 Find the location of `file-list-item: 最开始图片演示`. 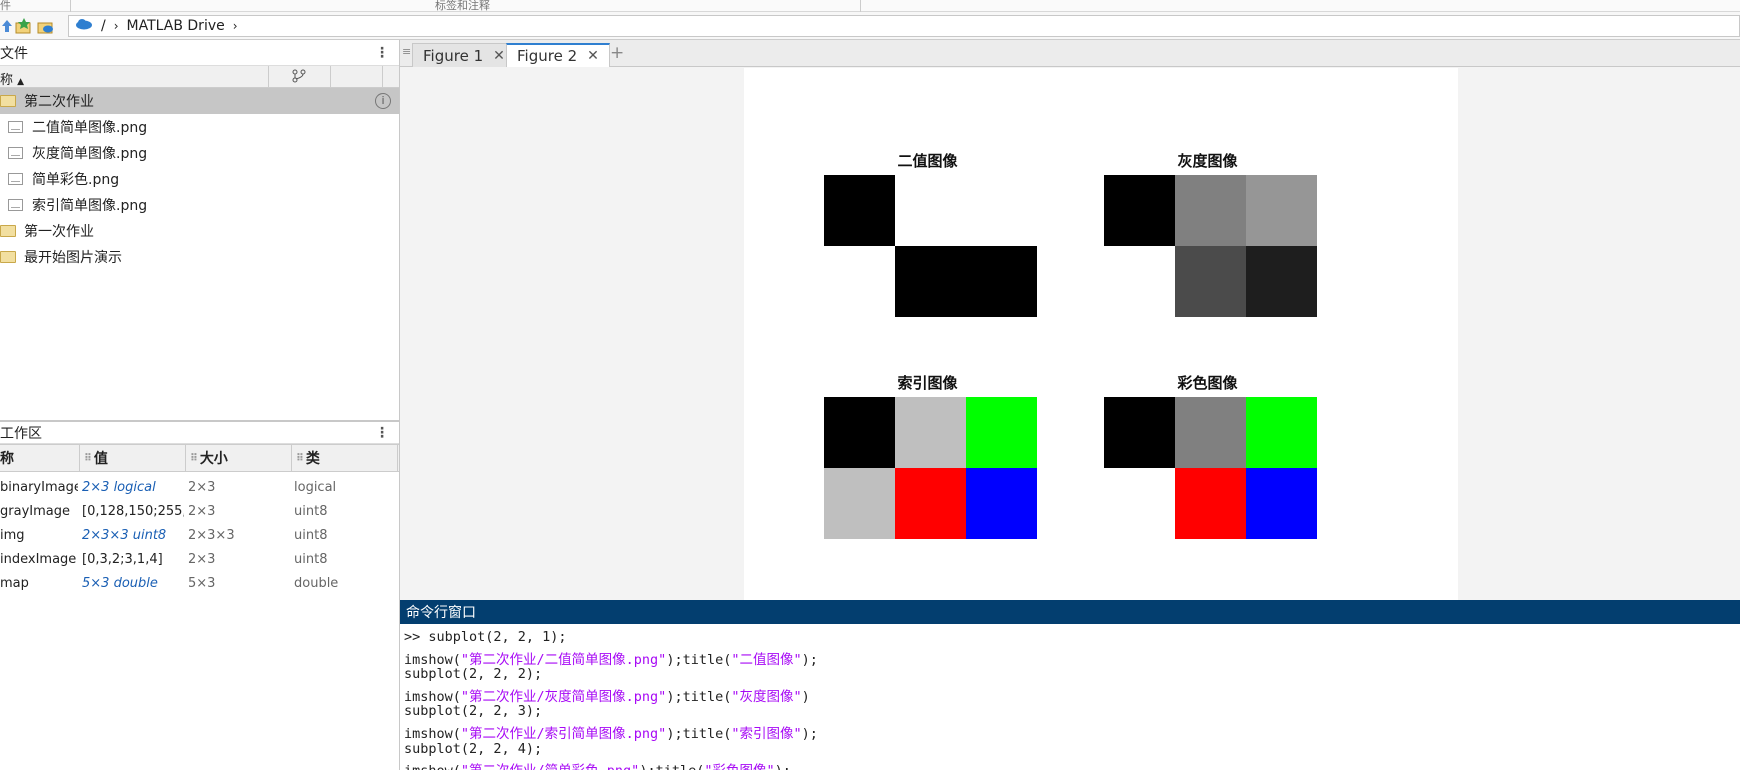

file-list-item: 最开始图片演示 is located at coordinates (199, 257).